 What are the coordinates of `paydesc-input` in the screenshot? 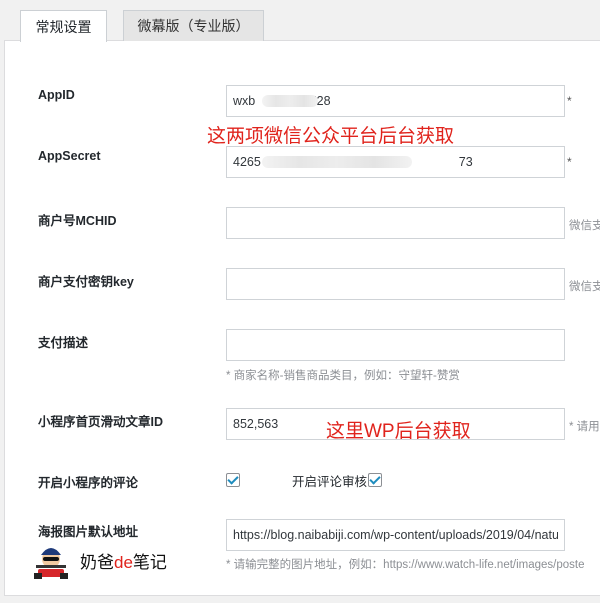 It's located at (395, 345).